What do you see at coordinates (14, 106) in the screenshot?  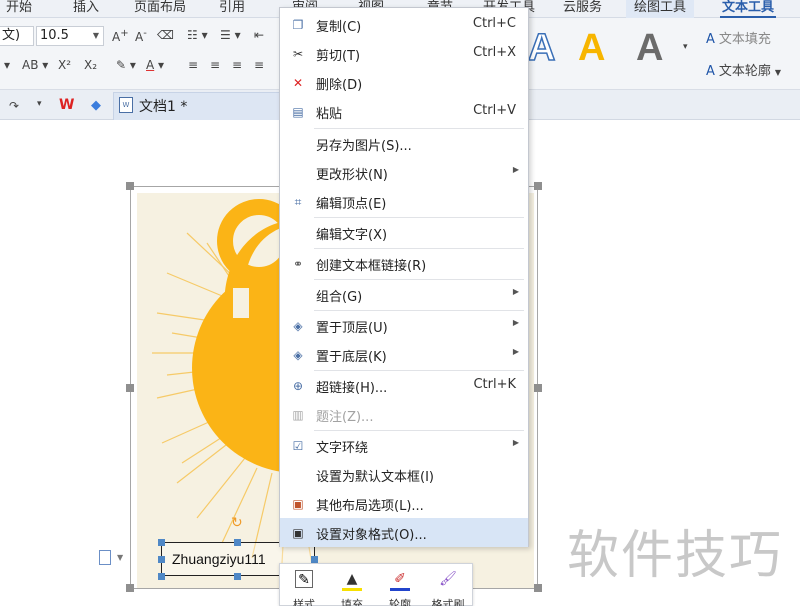 I see `redo-icon: ↷` at bounding box center [14, 106].